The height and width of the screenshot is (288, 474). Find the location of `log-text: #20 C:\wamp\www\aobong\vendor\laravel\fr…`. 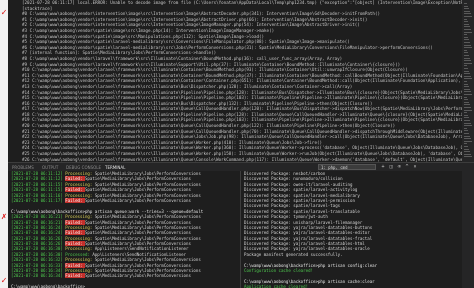

log-text: #20 C:\wamp\www\aobong\vendor\laravel\fr… is located at coordinates (209, 126).